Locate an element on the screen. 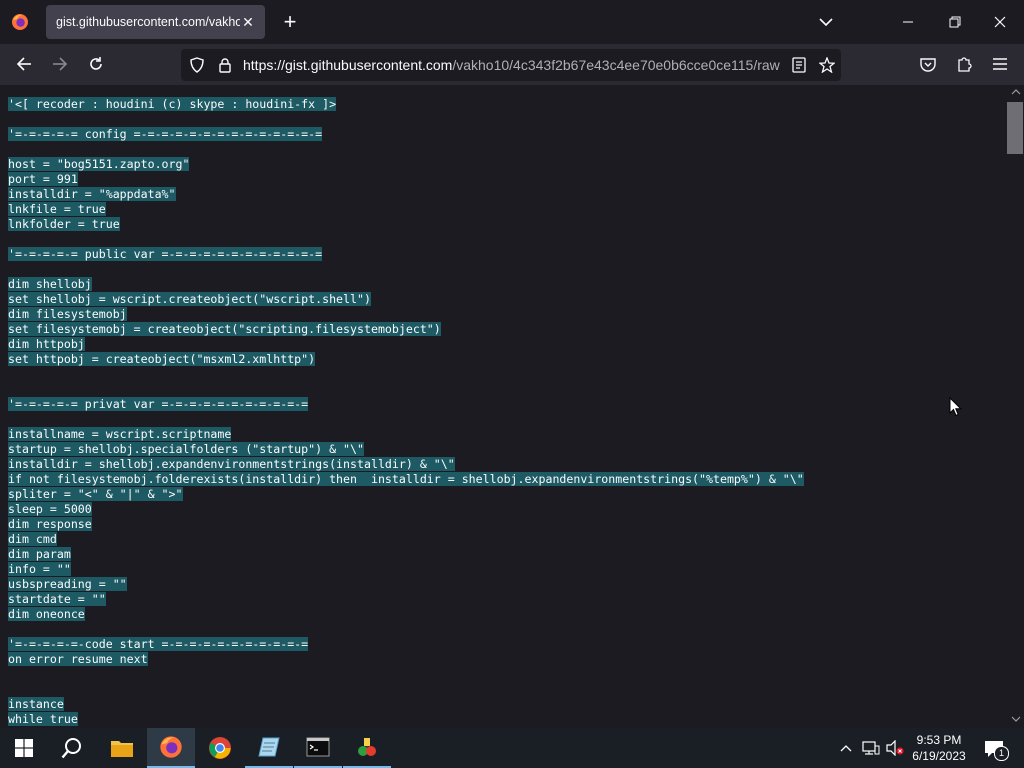 This screenshot has width=1024, height=768. code-line: dim cmd is located at coordinates (406, 539).